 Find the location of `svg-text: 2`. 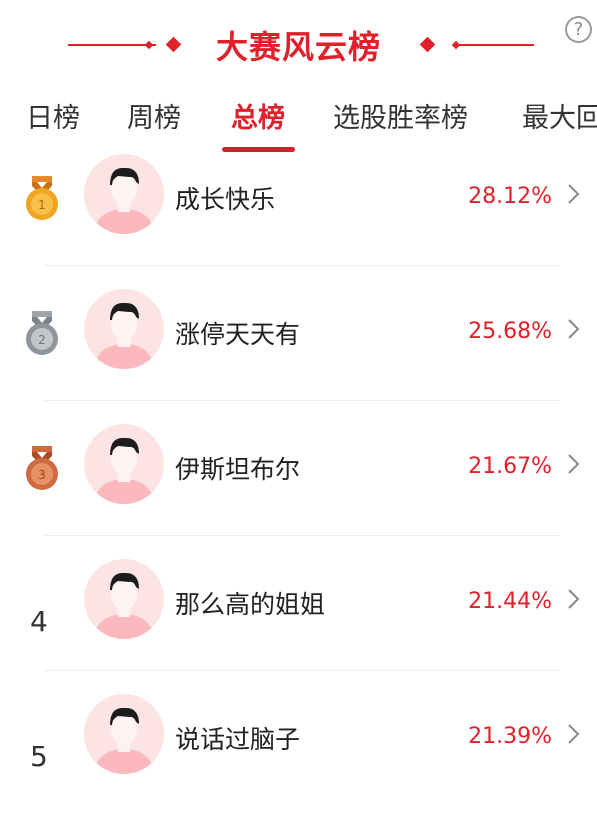

svg-text: 2 is located at coordinates (42, 340).